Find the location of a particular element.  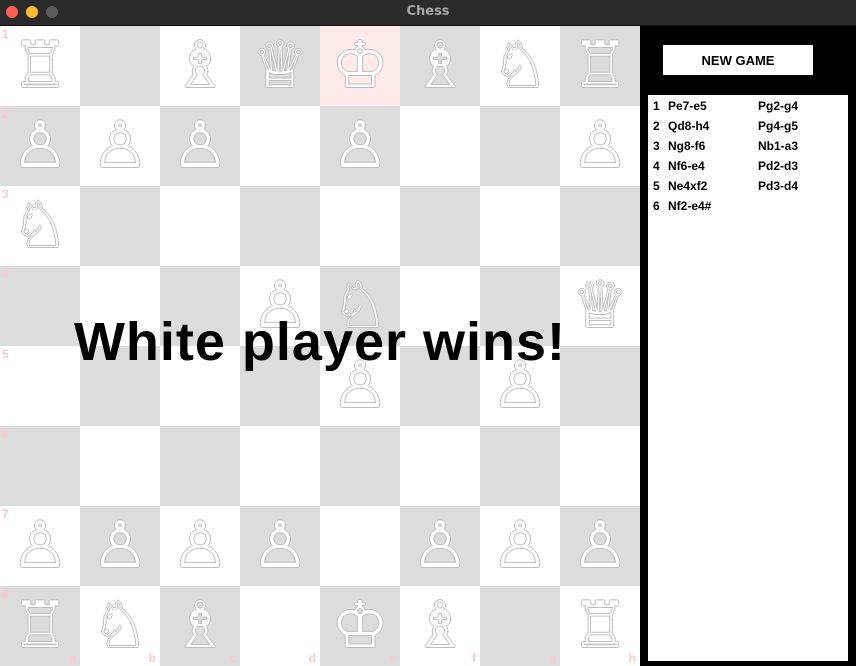

move-number: 5 is located at coordinates (656, 186).